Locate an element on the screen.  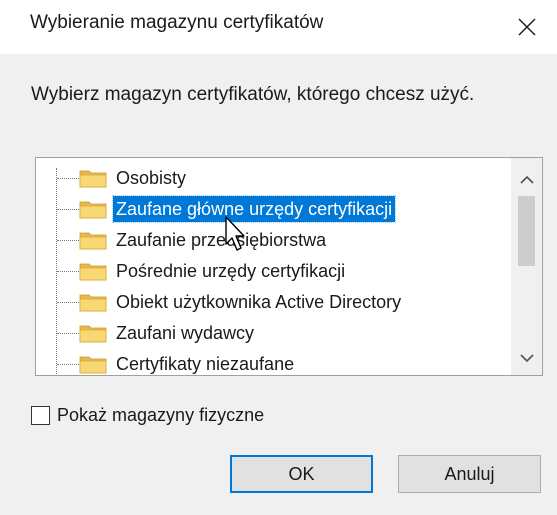
scroll-thumb is located at coordinates (526, 231).